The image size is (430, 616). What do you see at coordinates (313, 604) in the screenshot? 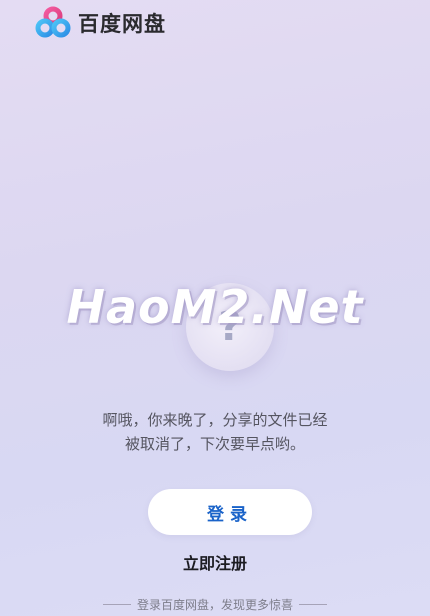
I see `footer-divider-right` at bounding box center [313, 604].